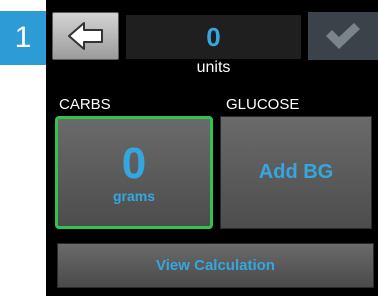  I want to click on back-button, so click(85, 36).